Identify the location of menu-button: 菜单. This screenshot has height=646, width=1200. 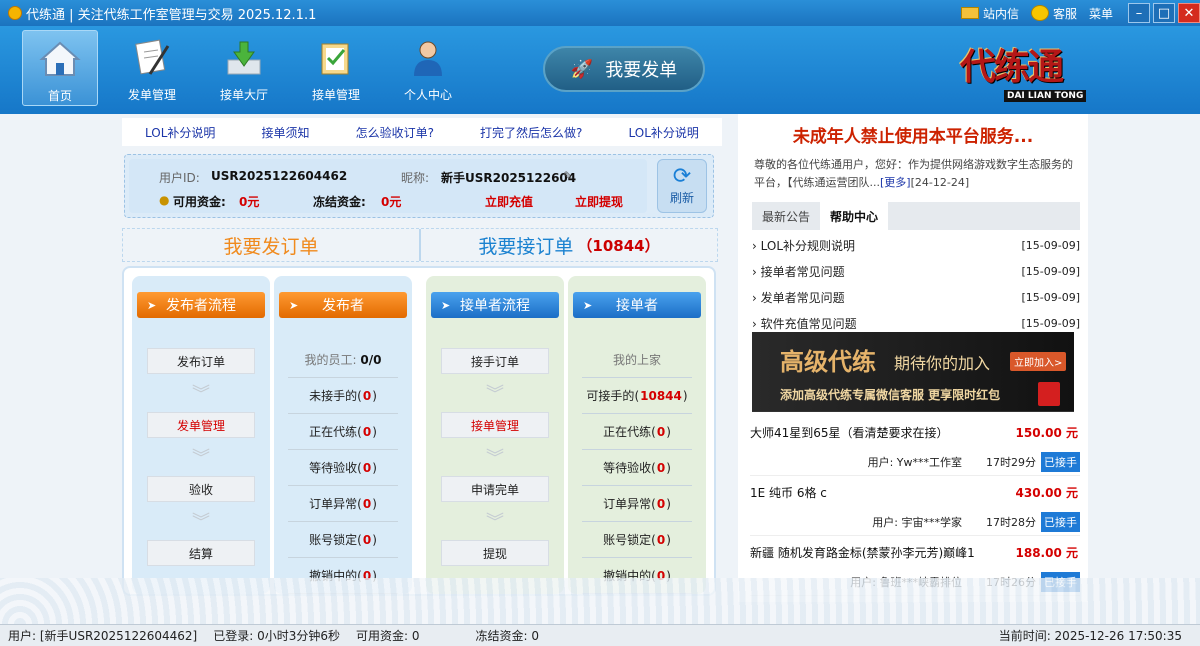
(1101, 13).